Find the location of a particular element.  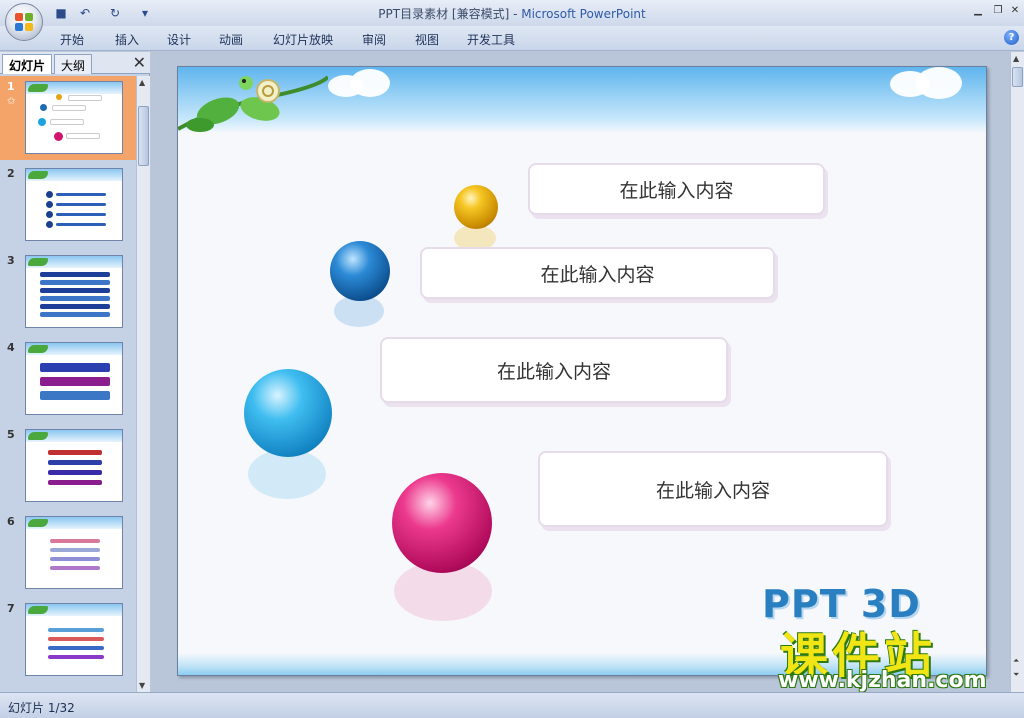

content-bubble-3: 在此输入内容 is located at coordinates (554, 370).